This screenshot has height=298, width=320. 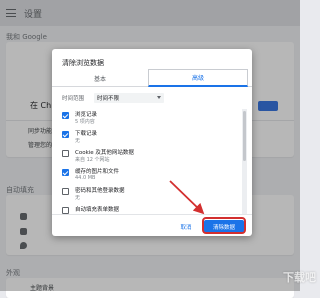 What do you see at coordinates (65, 153) in the screenshot?
I see `checkbox-cookies` at bounding box center [65, 153].